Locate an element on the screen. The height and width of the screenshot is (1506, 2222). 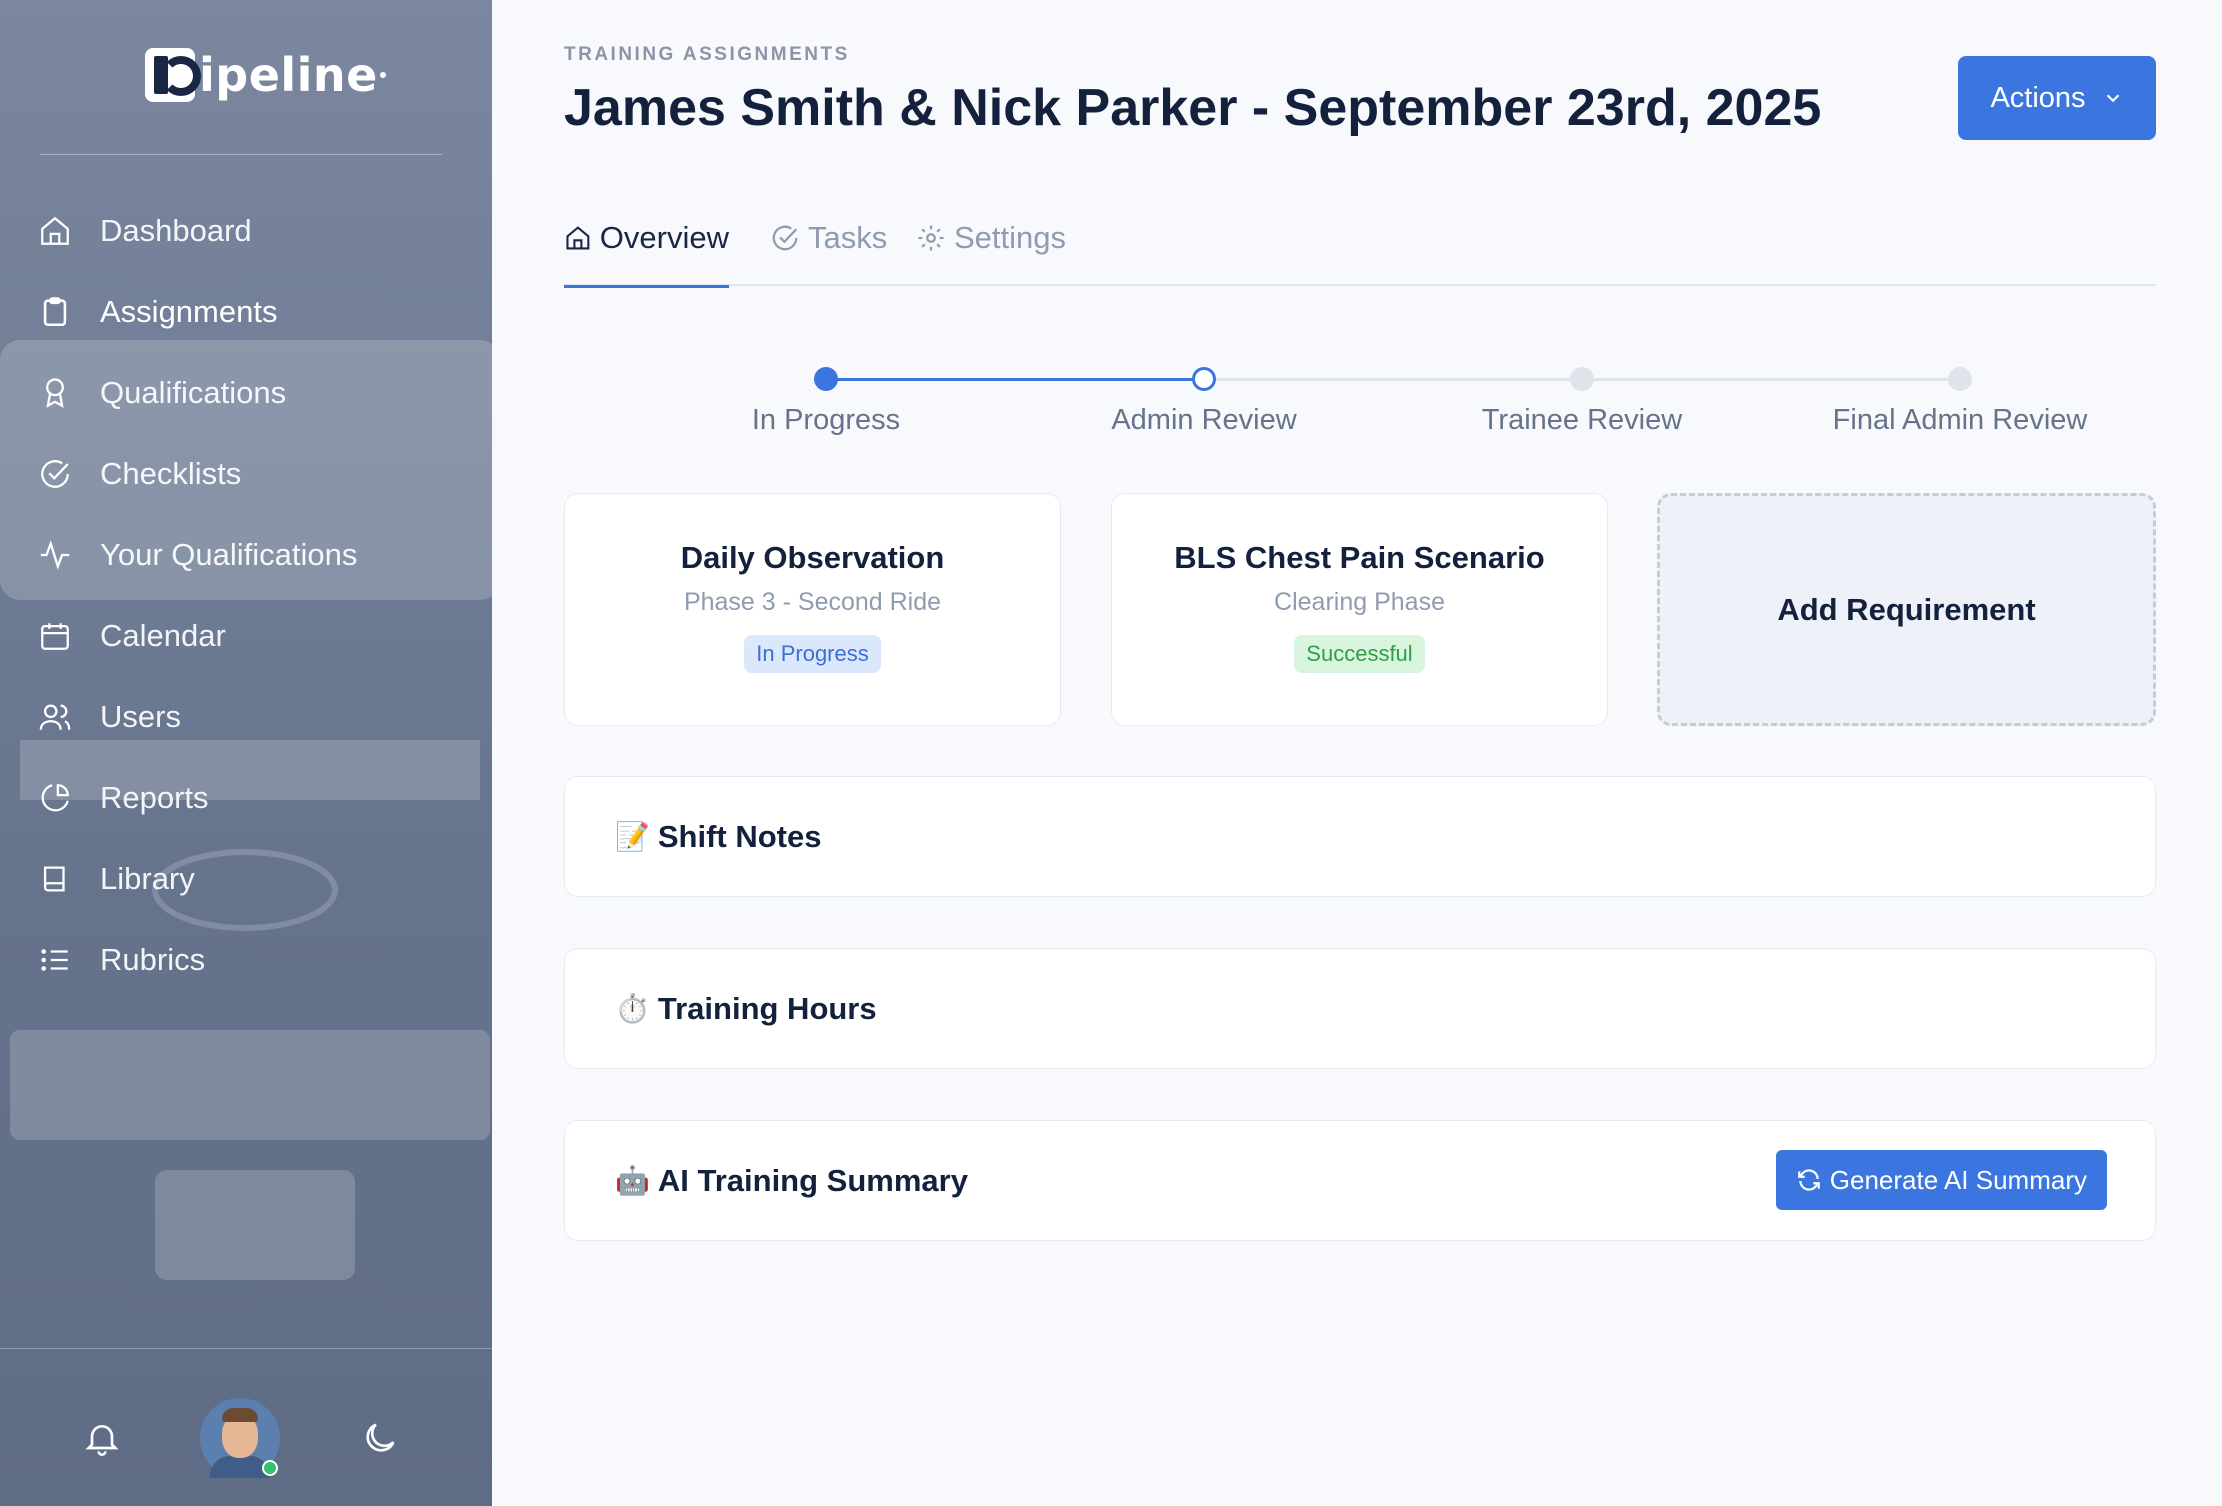
sidebar-item-label: Your Qualifications is located at coordinates (229, 554).